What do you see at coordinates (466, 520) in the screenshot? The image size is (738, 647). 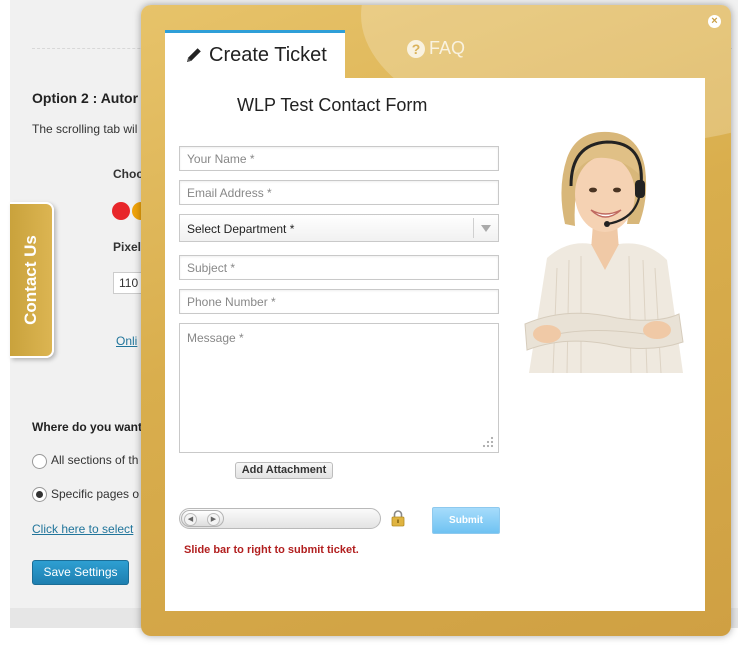 I see `submit-button: Submit` at bounding box center [466, 520].